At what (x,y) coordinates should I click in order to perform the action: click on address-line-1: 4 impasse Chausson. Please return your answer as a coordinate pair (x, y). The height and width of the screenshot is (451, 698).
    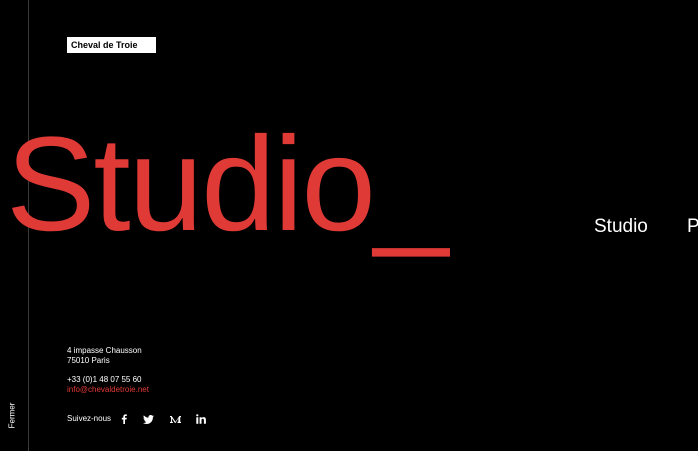
    Looking at the image, I should click on (104, 350).